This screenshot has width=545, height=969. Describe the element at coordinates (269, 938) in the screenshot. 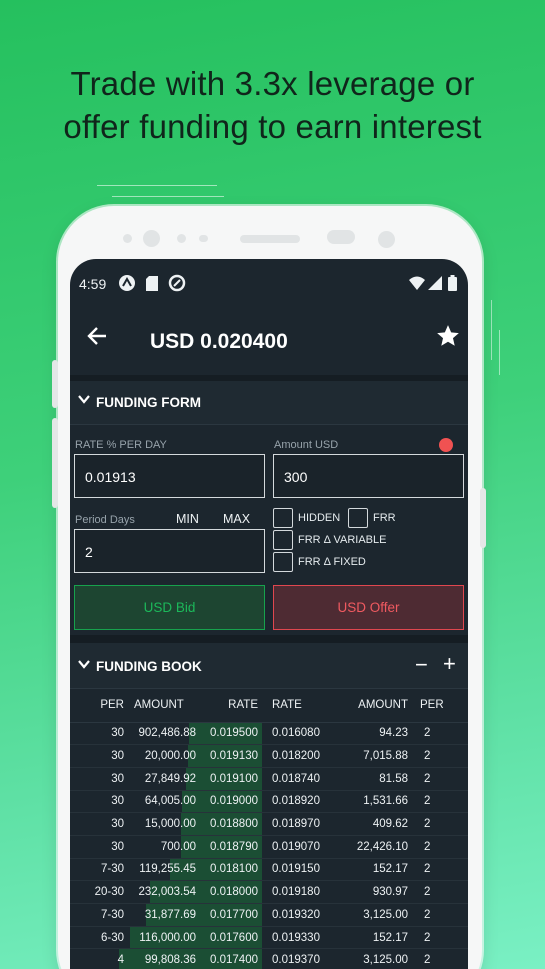

I see `table-row: 6-30 116,000.00 0.017600 0.019330 152.17 2` at that location.